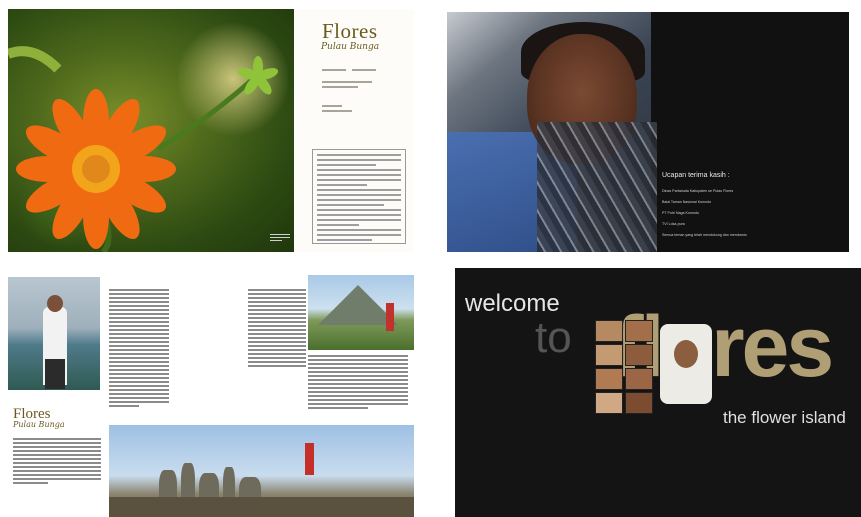 The height and width of the screenshot is (517, 861). I want to click on copyright-box, so click(359, 196).